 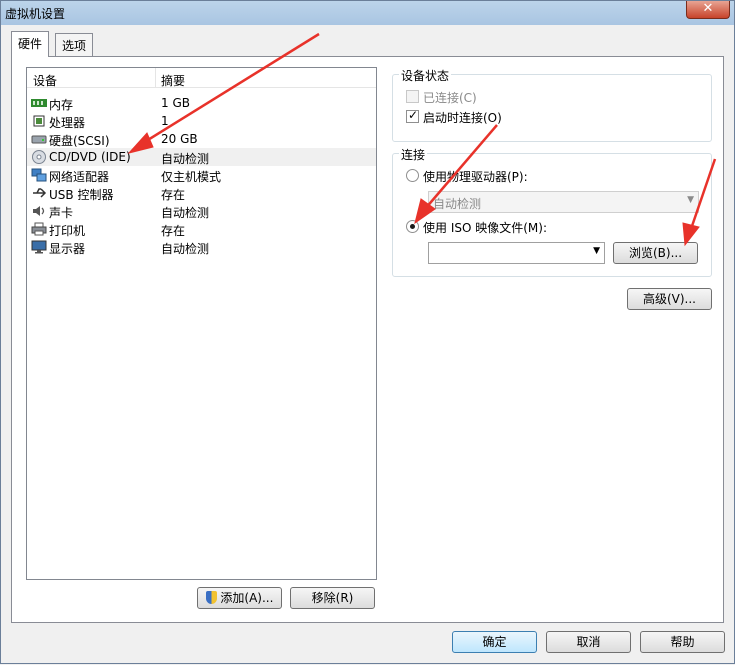 I want to click on column-device: 设备, so click(x=45, y=80).